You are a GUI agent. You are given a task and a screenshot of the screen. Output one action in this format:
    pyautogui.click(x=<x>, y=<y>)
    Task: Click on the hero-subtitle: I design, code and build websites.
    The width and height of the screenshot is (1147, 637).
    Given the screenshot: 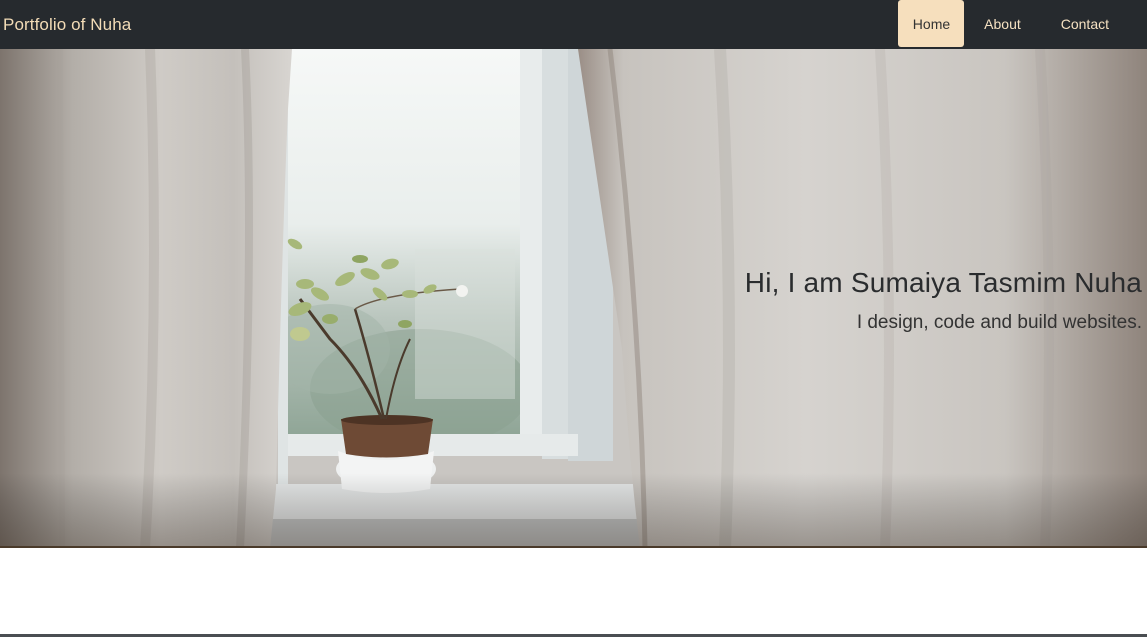 What is the action you would take?
    pyautogui.click(x=999, y=322)
    